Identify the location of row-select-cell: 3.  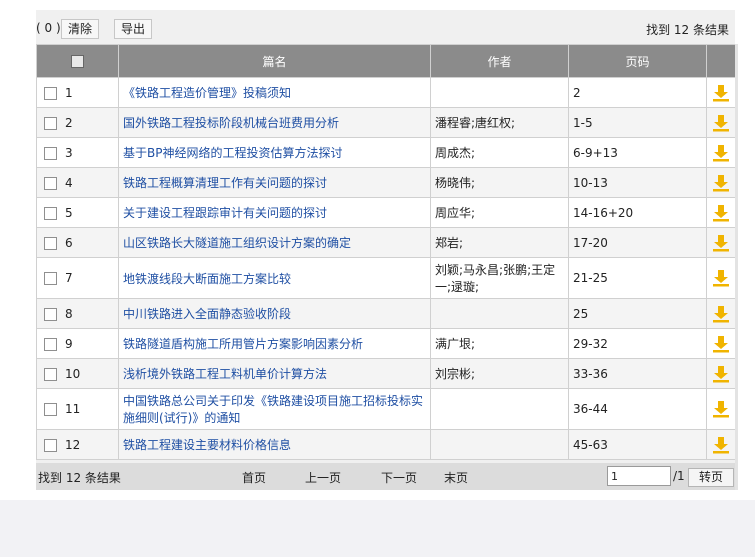
(77, 152).